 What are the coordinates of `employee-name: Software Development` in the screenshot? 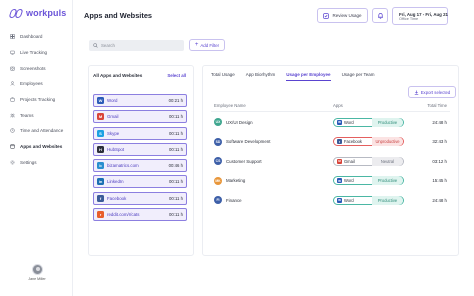 It's located at (248, 141).